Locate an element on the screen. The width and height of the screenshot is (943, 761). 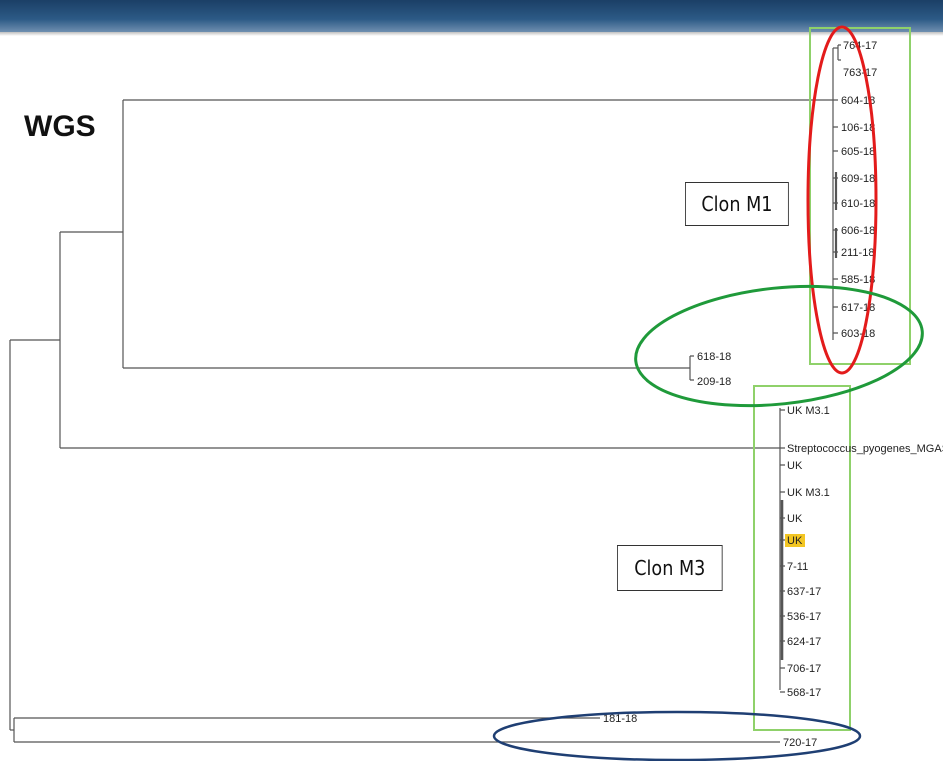
leaf-label: 568-17 is located at coordinates (804, 693).